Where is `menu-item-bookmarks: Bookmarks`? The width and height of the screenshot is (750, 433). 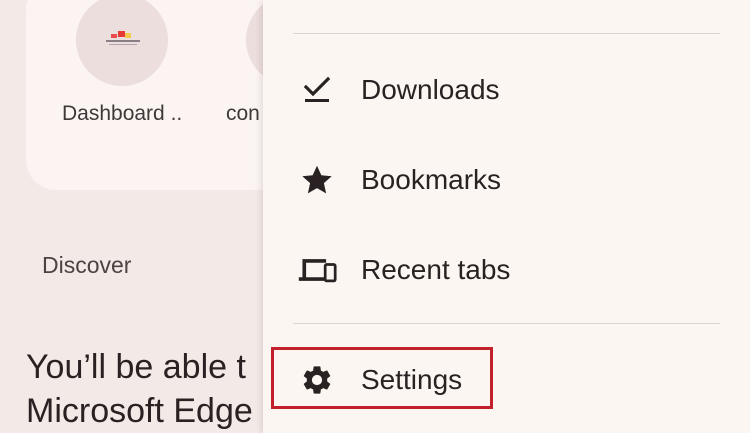 menu-item-bookmarks: Bookmarks is located at coordinates (506, 180).